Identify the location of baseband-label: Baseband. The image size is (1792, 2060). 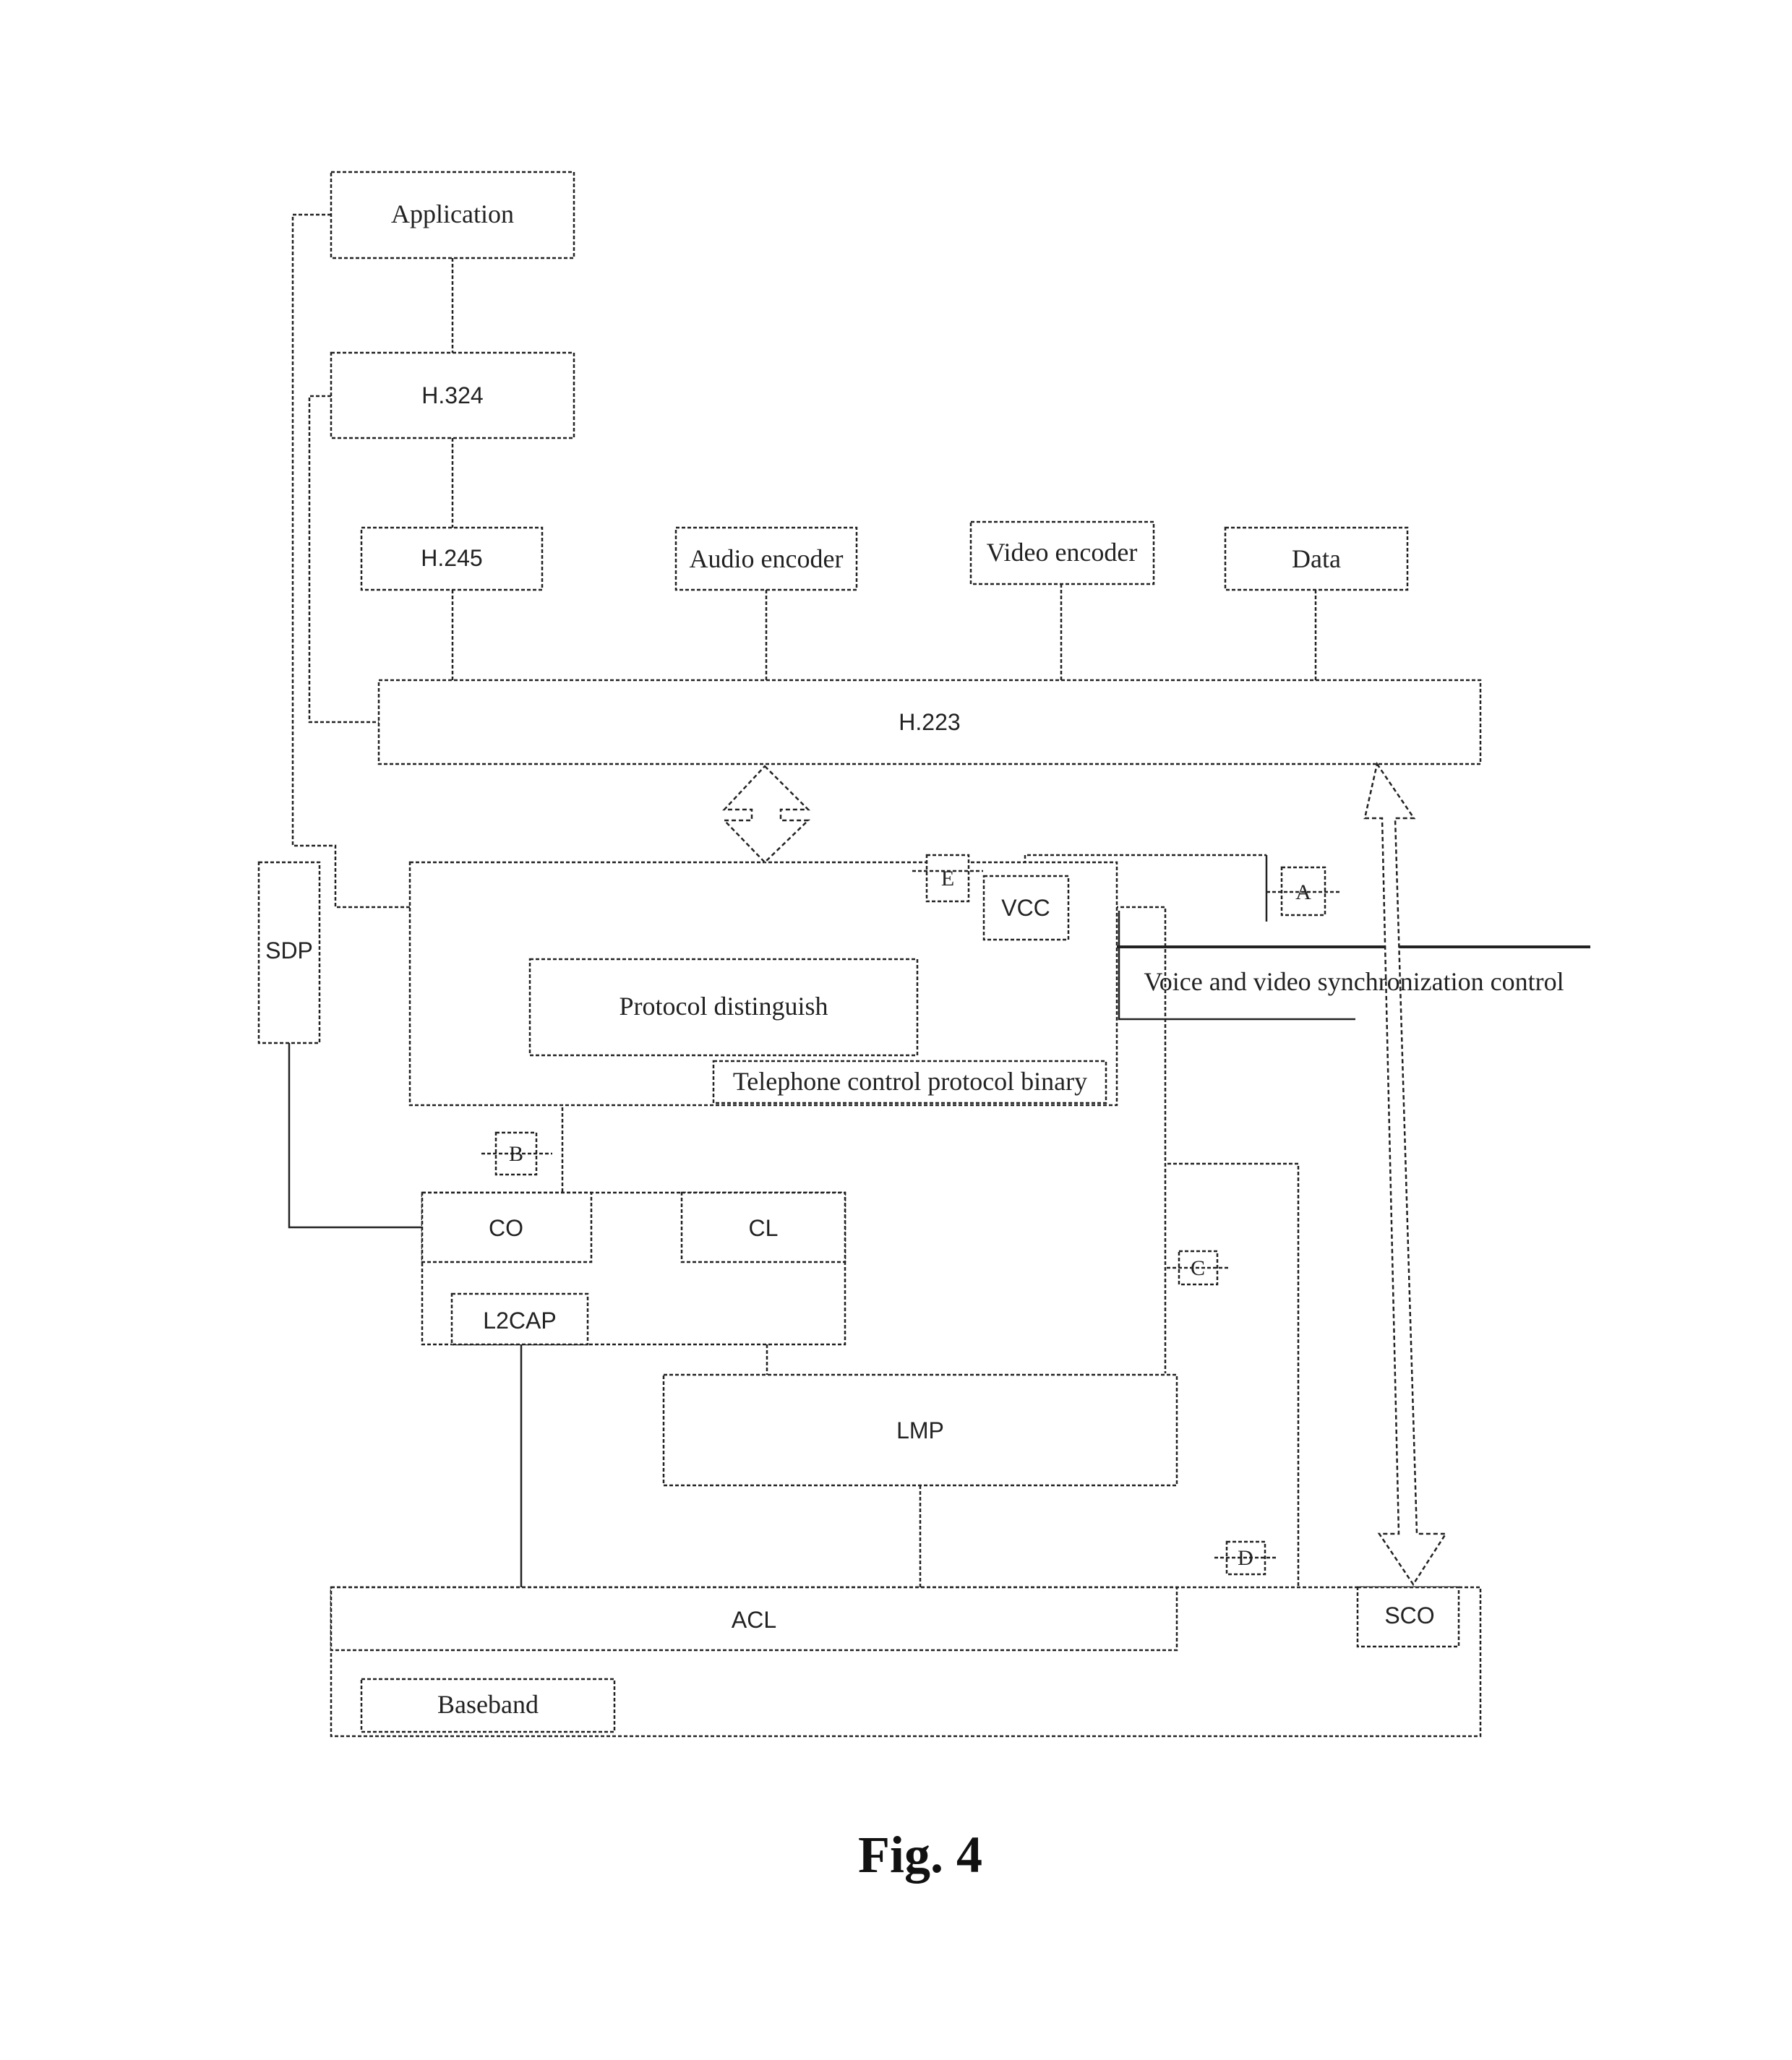
(488, 1704).